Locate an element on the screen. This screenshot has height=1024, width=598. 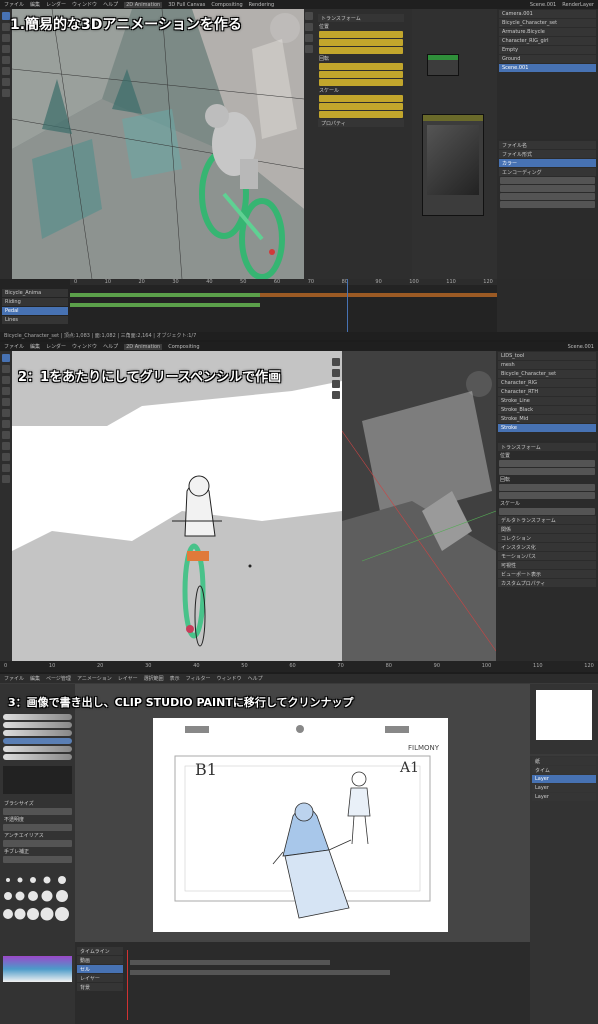
tint-tool-icon is located at coordinates (6, 391).